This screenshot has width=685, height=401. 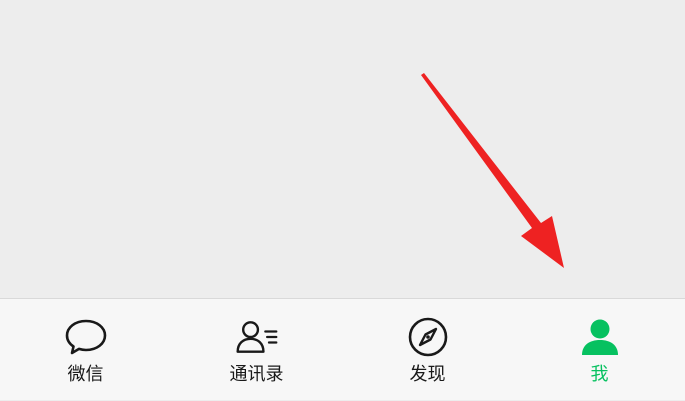 I want to click on tab-me: 我, so click(x=599, y=350).